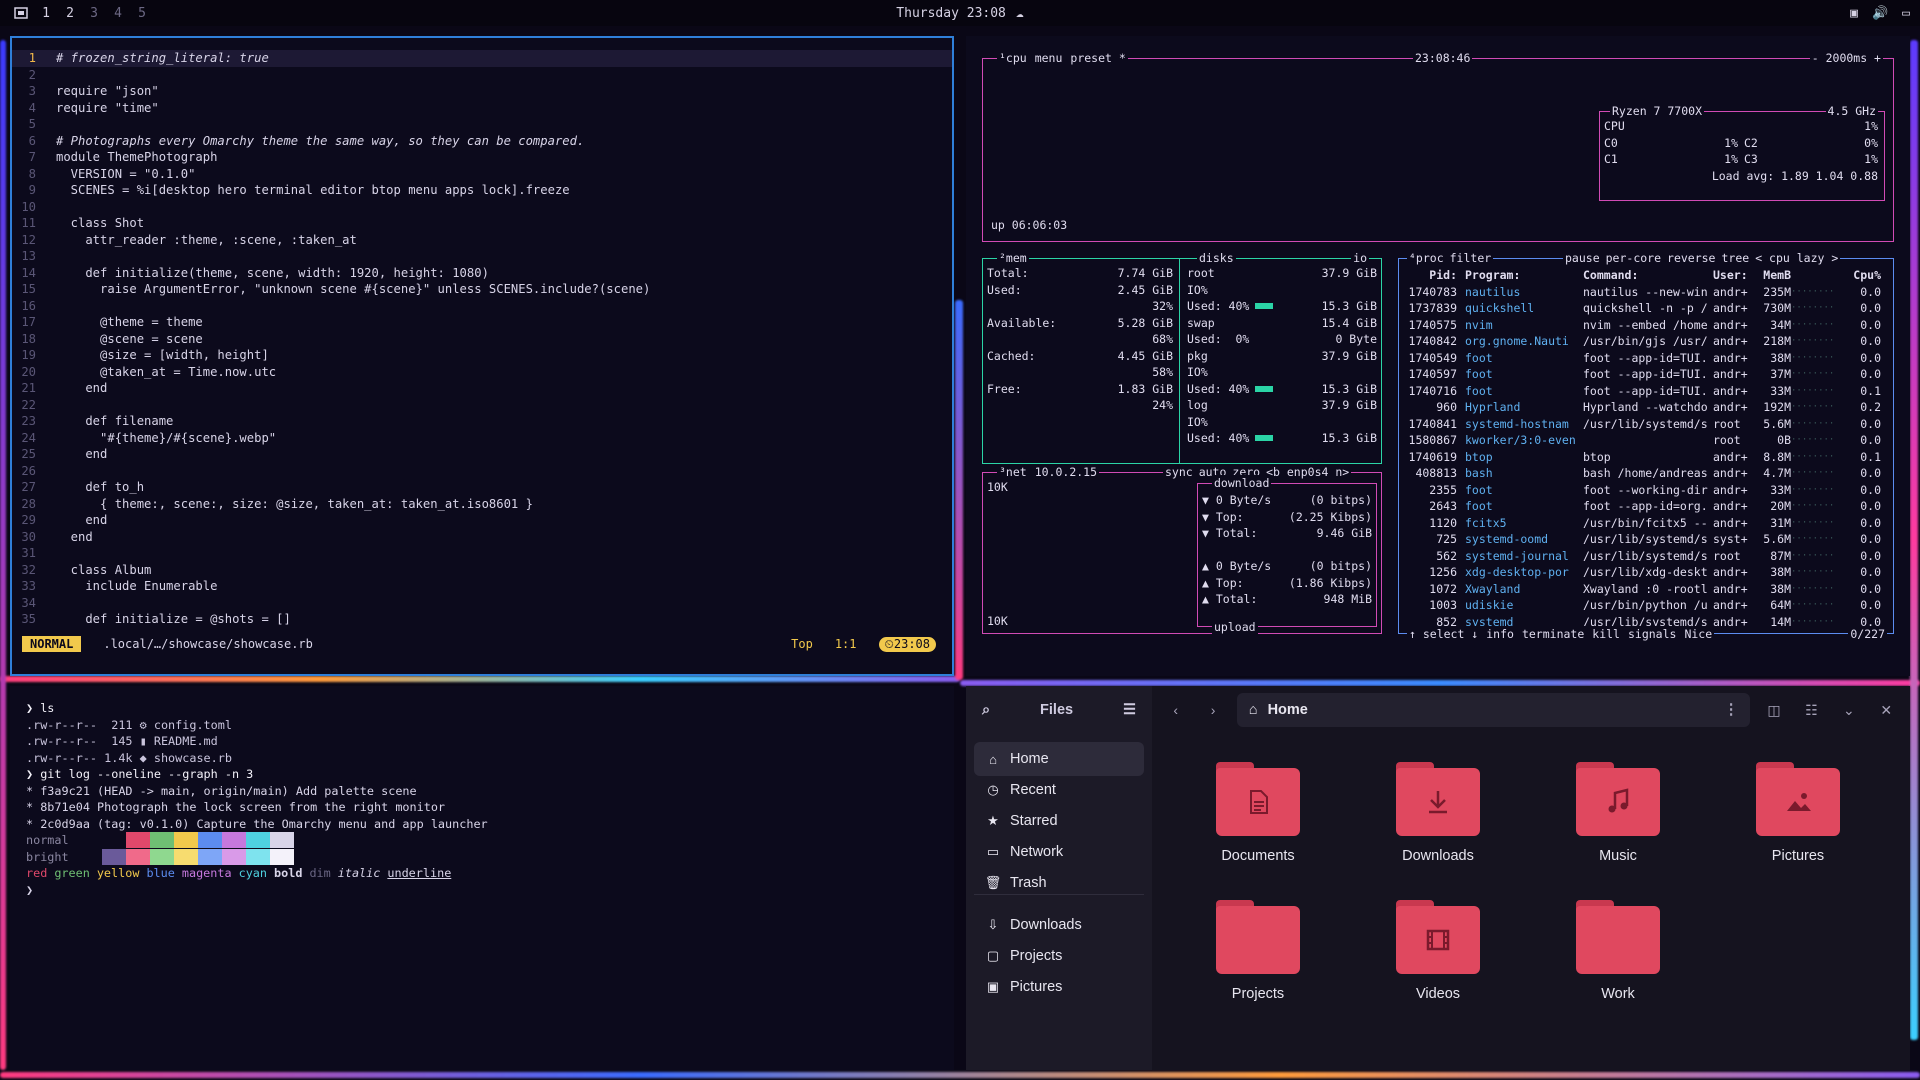  I want to click on code-line: 12 attr_reader :theme, :scene, :taken_at, so click(482, 240).